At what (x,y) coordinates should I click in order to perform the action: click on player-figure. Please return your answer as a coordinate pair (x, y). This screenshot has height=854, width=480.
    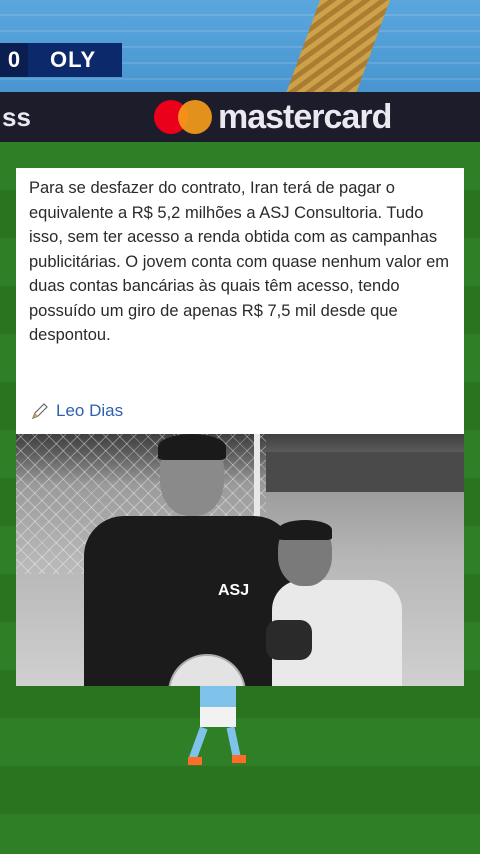
    Looking at the image, I should click on (219, 730).